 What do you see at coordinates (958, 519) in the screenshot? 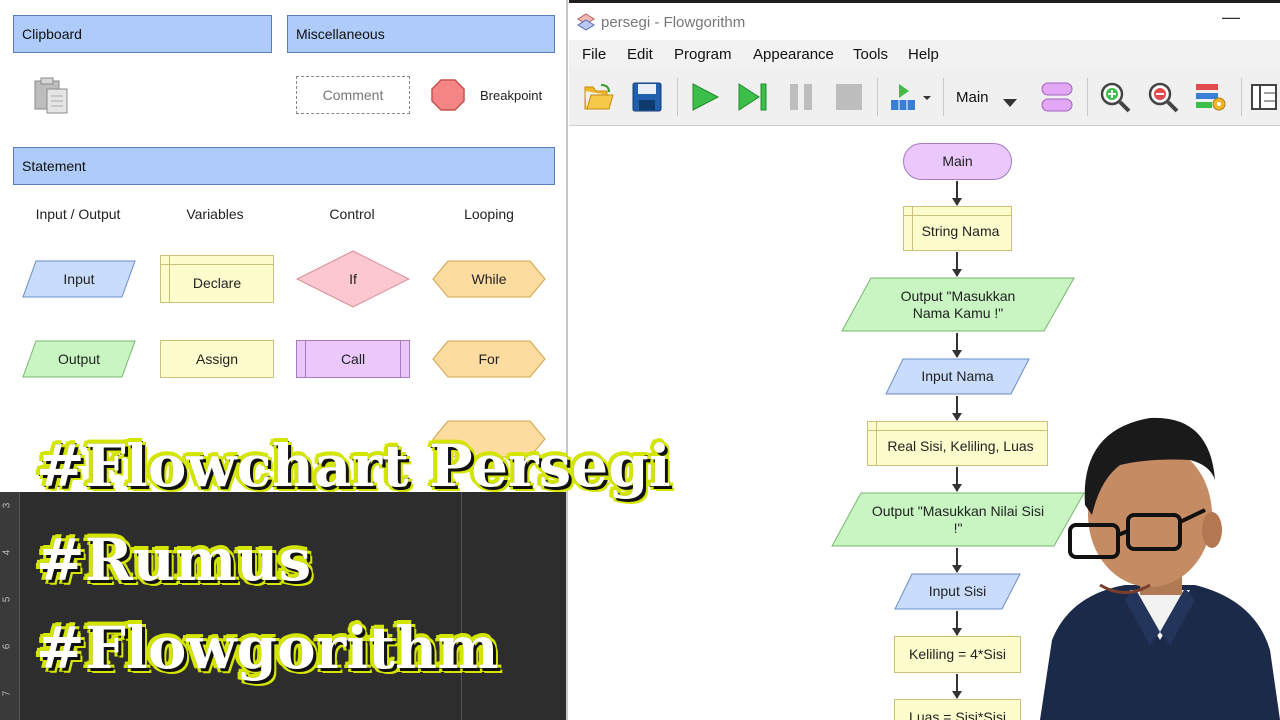
I see `output-sisi-text: Output "Masukkan Nilai Sisi !"` at bounding box center [958, 519].